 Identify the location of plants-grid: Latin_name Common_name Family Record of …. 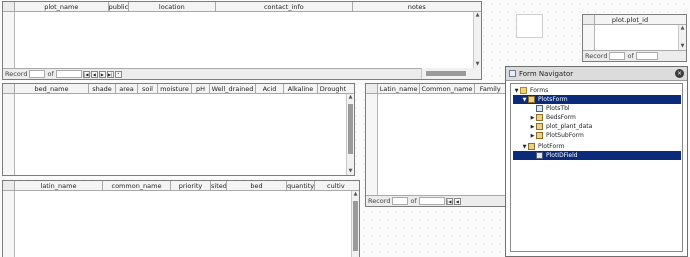
(436, 145).